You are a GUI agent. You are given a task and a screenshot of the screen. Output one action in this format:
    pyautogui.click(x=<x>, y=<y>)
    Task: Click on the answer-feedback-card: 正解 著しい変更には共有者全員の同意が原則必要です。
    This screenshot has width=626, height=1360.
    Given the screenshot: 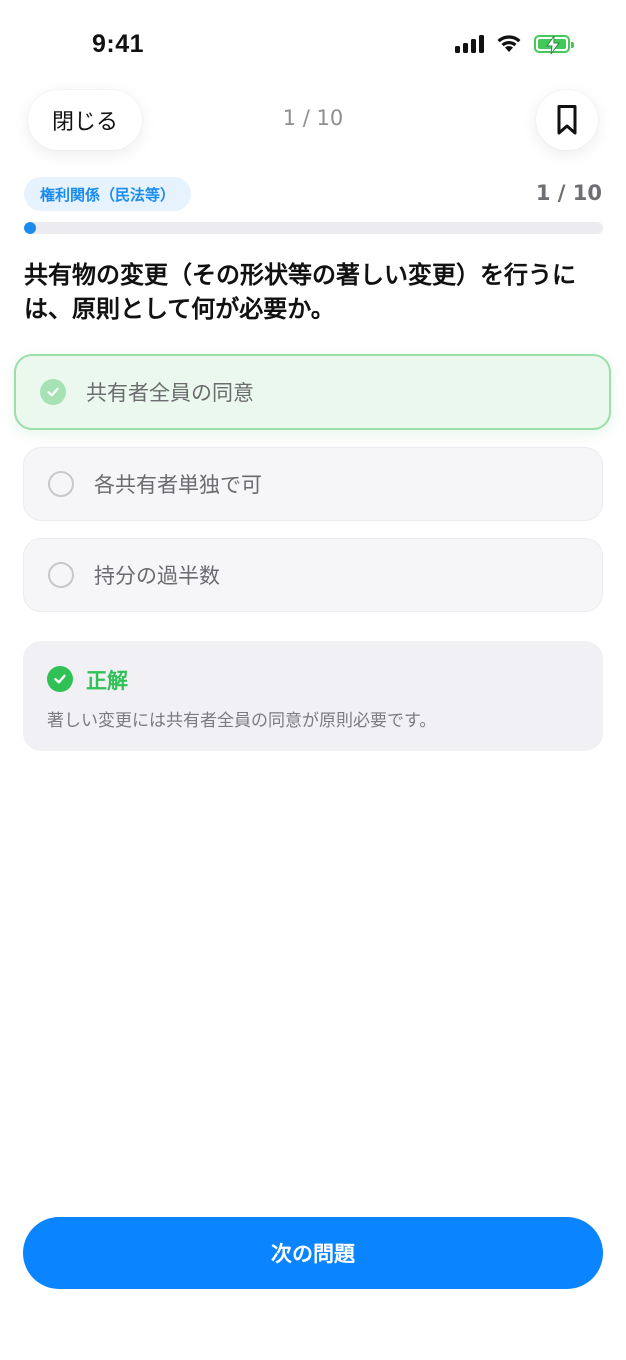 What is the action you would take?
    pyautogui.click(x=313, y=696)
    